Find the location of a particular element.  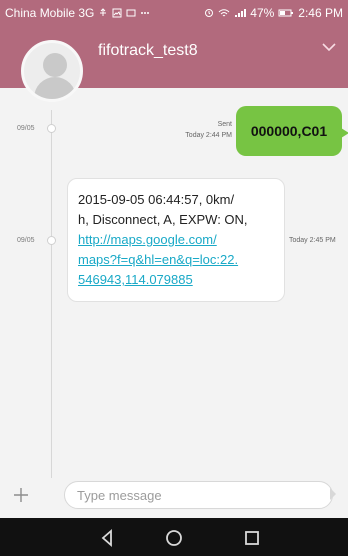

home-icon is located at coordinates (174, 538).